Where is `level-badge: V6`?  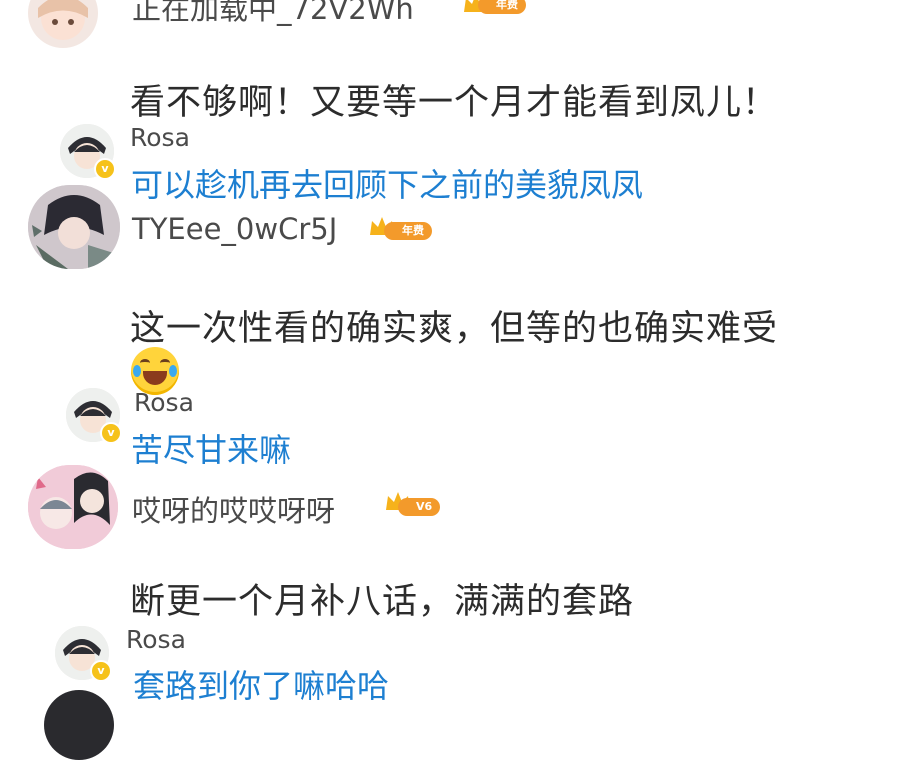
level-badge: V6 is located at coordinates (419, 507).